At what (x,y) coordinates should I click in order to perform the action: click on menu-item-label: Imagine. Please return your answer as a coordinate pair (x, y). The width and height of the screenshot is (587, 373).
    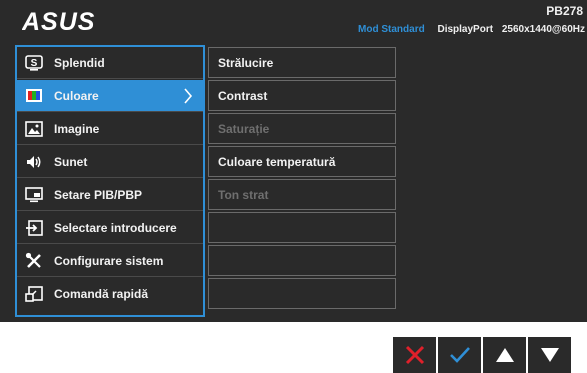
    Looking at the image, I should click on (77, 128).